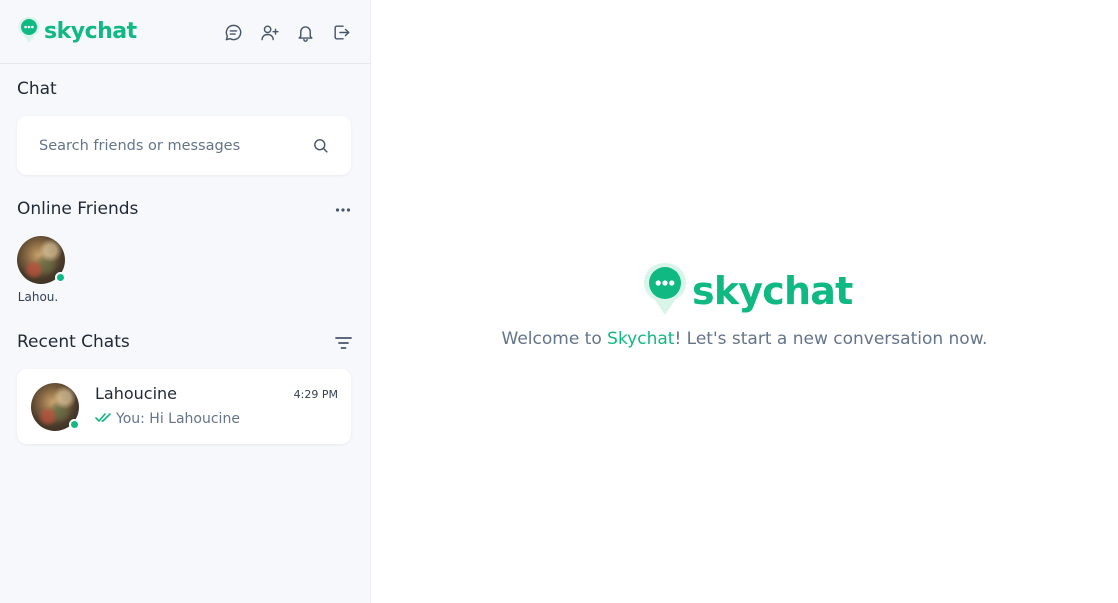  What do you see at coordinates (78, 209) in the screenshot?
I see `online-friends-title: Online Friends` at bounding box center [78, 209].